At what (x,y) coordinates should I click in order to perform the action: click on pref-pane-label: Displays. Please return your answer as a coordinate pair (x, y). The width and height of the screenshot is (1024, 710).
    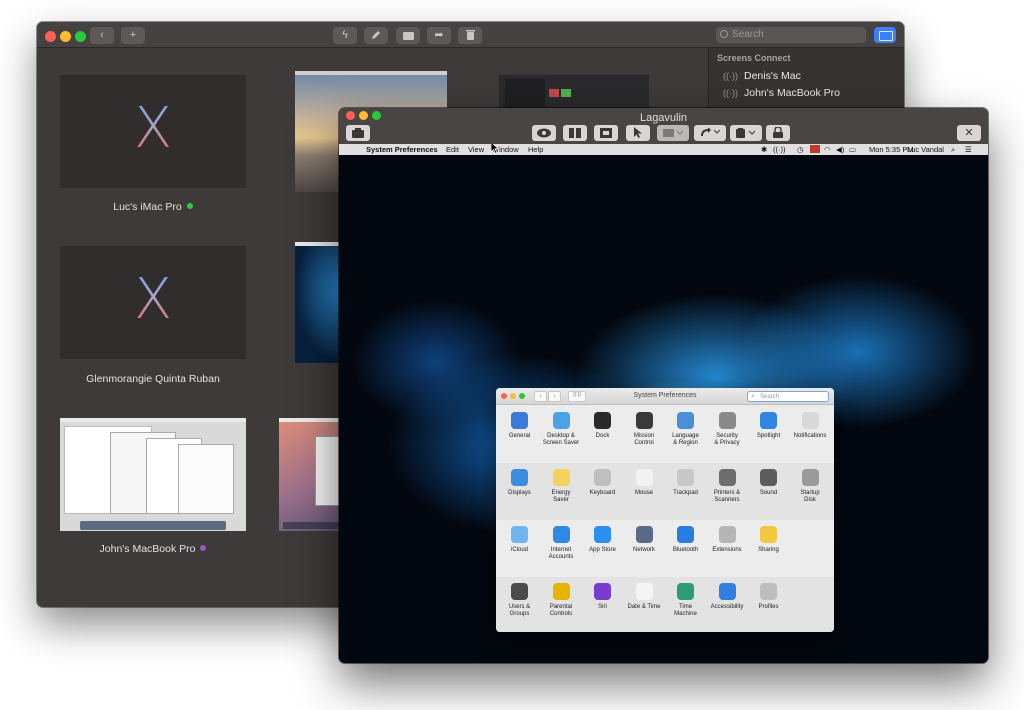
    Looking at the image, I should click on (519, 493).